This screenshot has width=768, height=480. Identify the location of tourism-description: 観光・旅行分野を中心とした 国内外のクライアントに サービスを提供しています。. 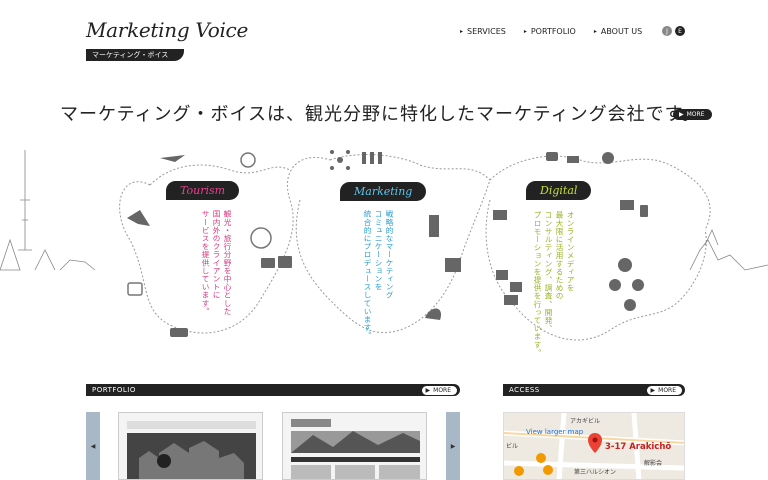
(216, 263).